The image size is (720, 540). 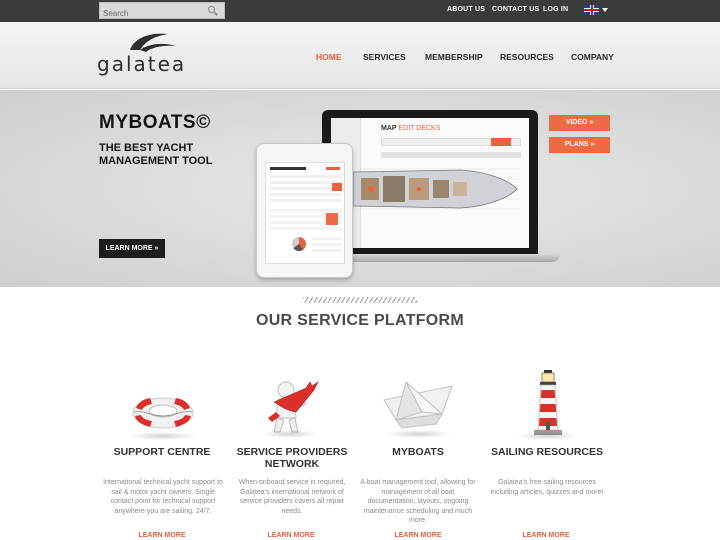 I want to click on logo-sail-icon, so click(x=153, y=42).